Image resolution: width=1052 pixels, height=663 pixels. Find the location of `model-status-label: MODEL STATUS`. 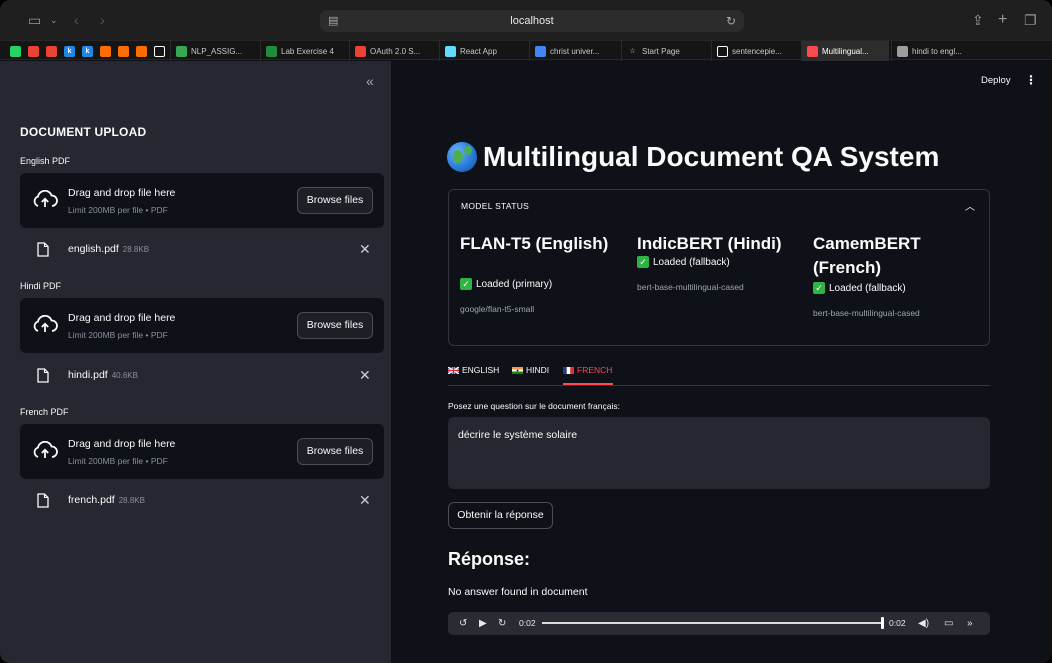

model-status-label: MODEL STATUS is located at coordinates (495, 206).